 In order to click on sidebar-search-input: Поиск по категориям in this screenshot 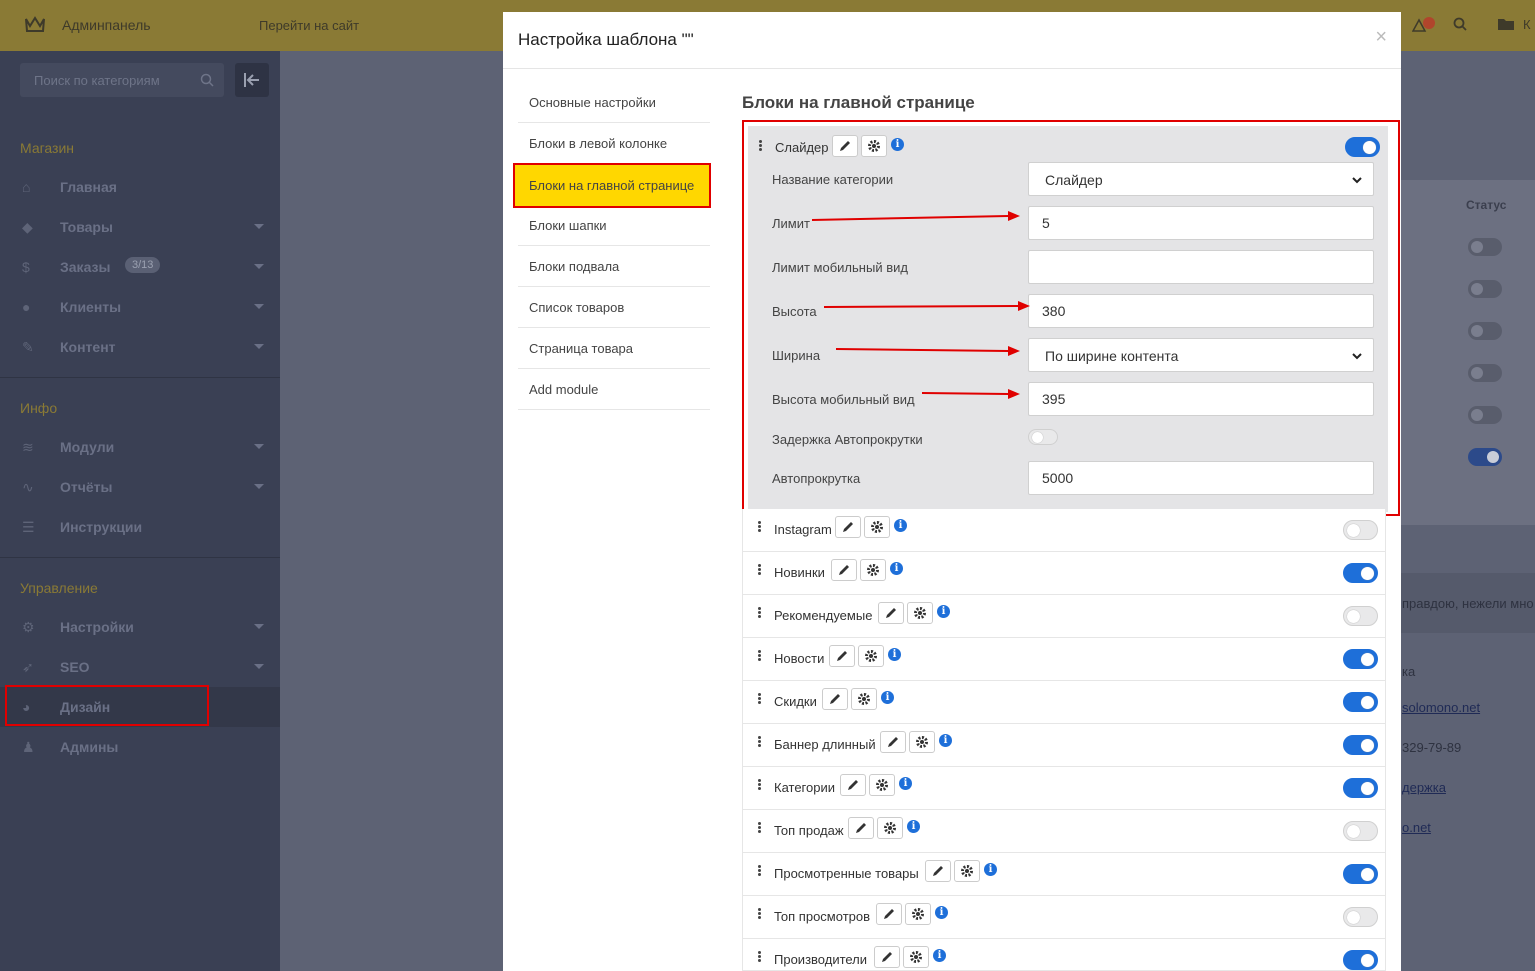, I will do `click(122, 80)`.